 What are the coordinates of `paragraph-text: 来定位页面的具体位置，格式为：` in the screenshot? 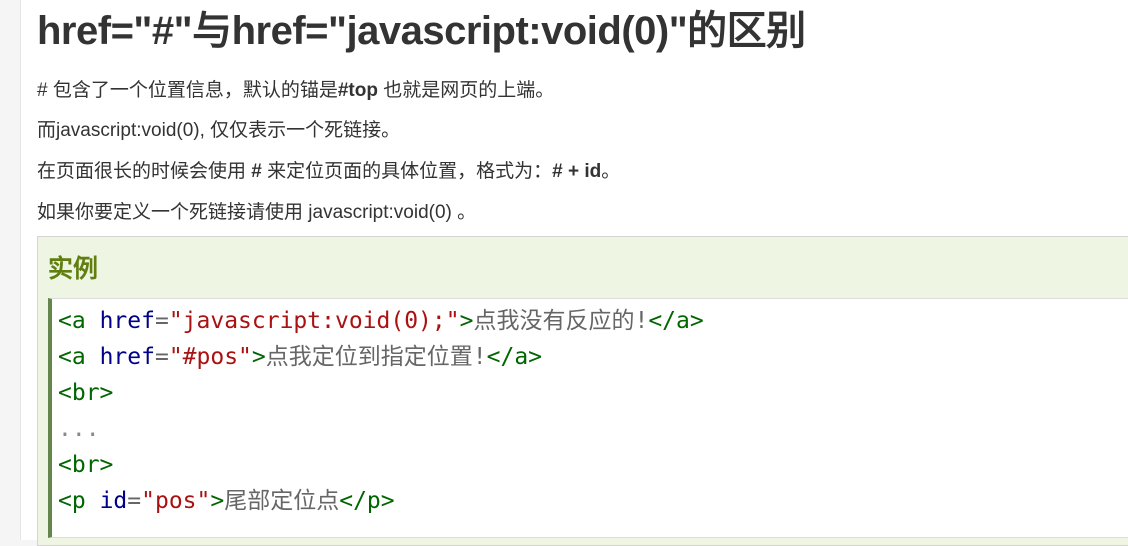 It's located at (407, 171).